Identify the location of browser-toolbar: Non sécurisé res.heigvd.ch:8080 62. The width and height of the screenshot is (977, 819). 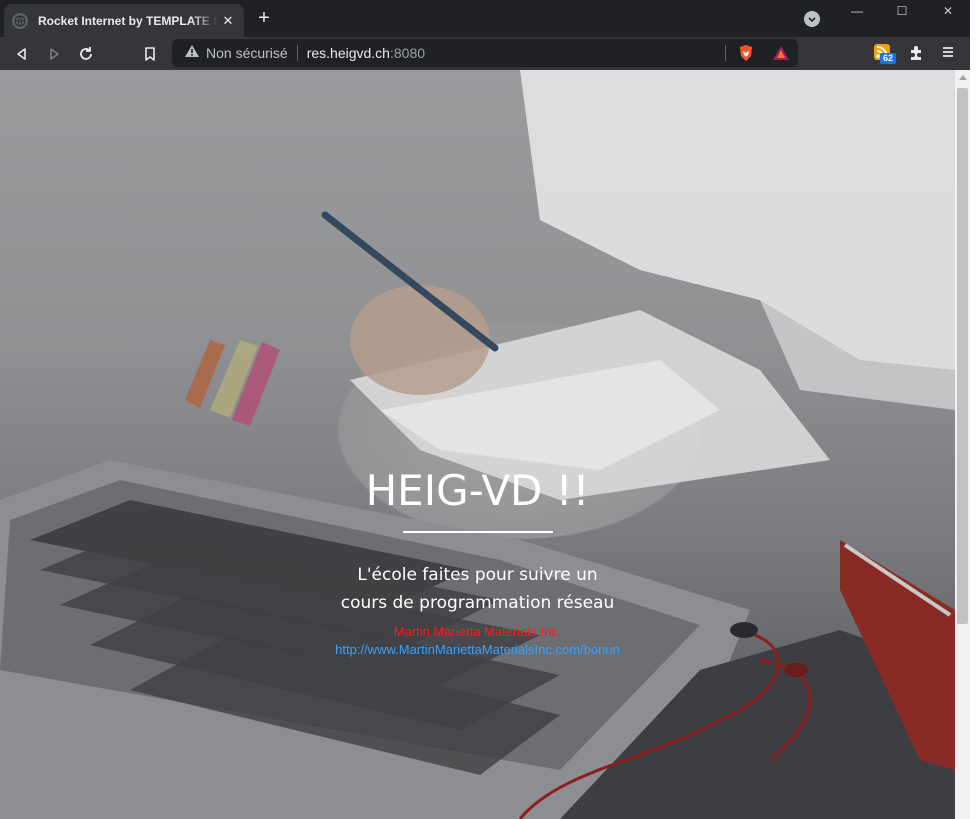
(485, 53).